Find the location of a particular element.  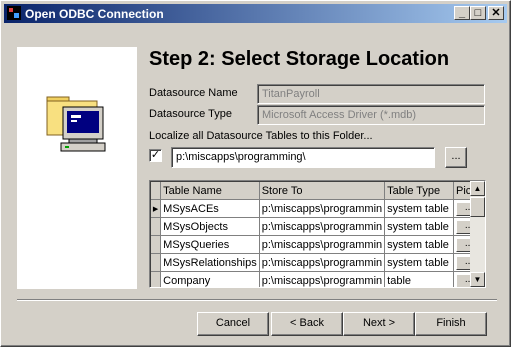

table-name-cell: MSysACEs is located at coordinates (210, 208).